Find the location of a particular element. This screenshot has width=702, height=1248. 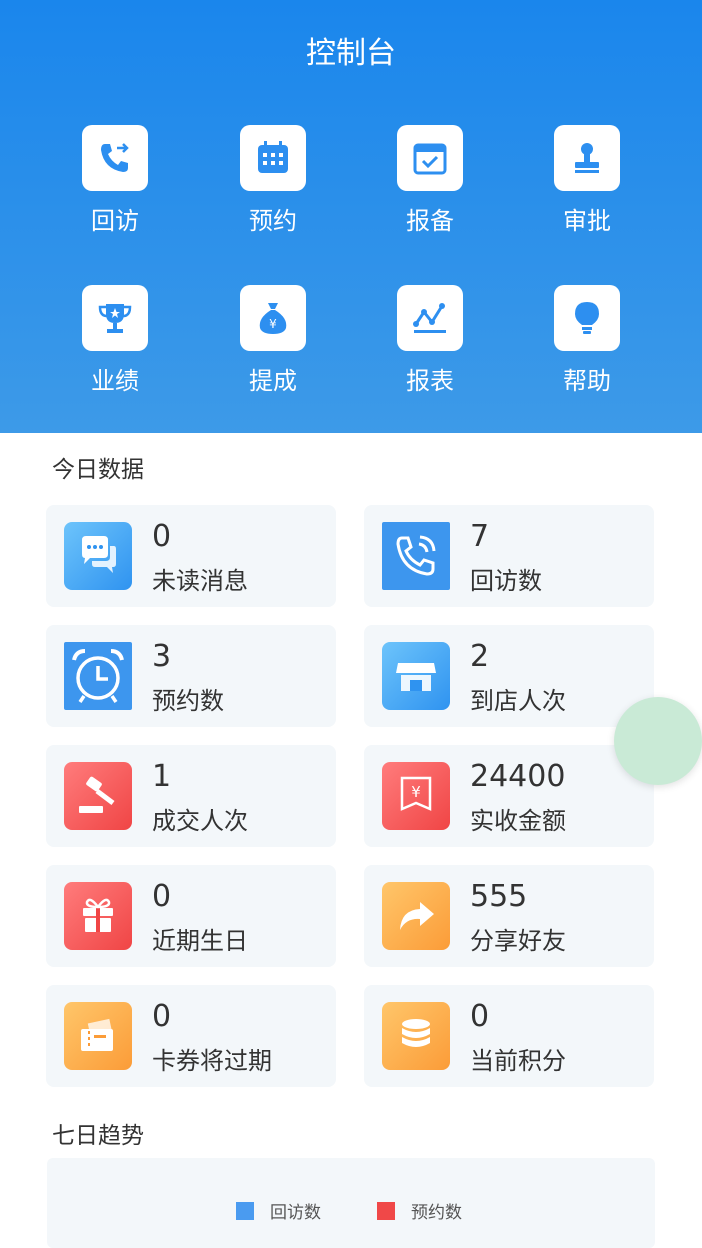

quick-action-appointment: 预约 is located at coordinates (273, 180).